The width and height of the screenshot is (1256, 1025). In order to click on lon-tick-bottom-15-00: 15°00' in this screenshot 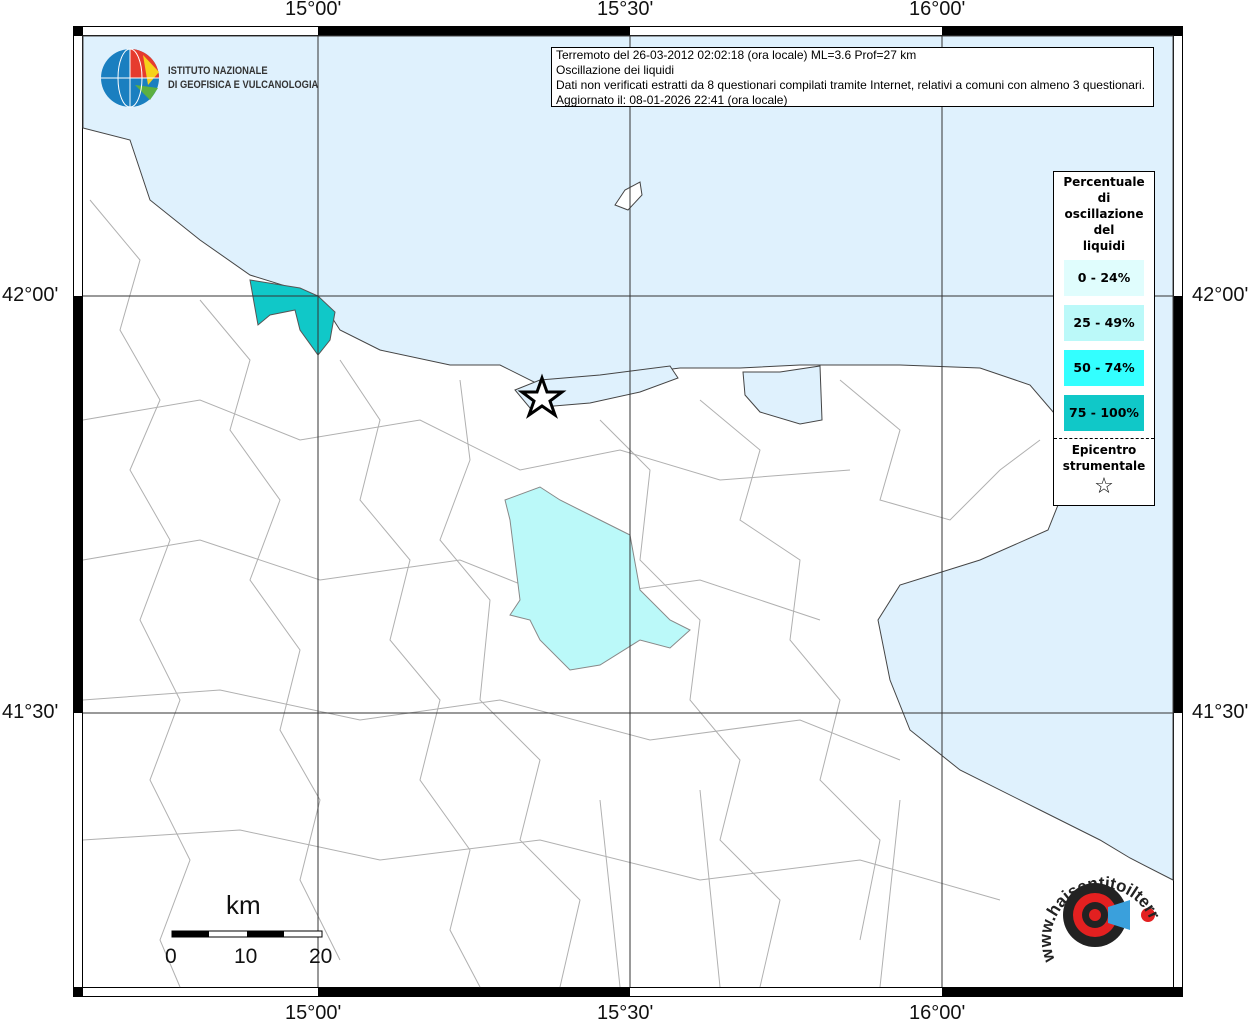, I will do `click(313, 1013)`.